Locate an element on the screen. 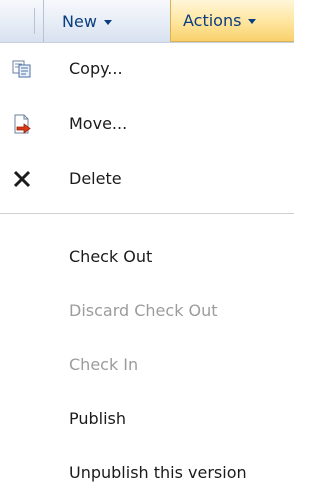 Image resolution: width=320 pixels, height=504 pixels. actions-menu-label: Actions is located at coordinates (212, 20).